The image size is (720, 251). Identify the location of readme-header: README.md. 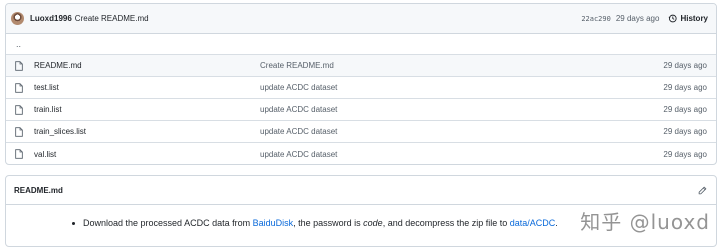
(361, 190).